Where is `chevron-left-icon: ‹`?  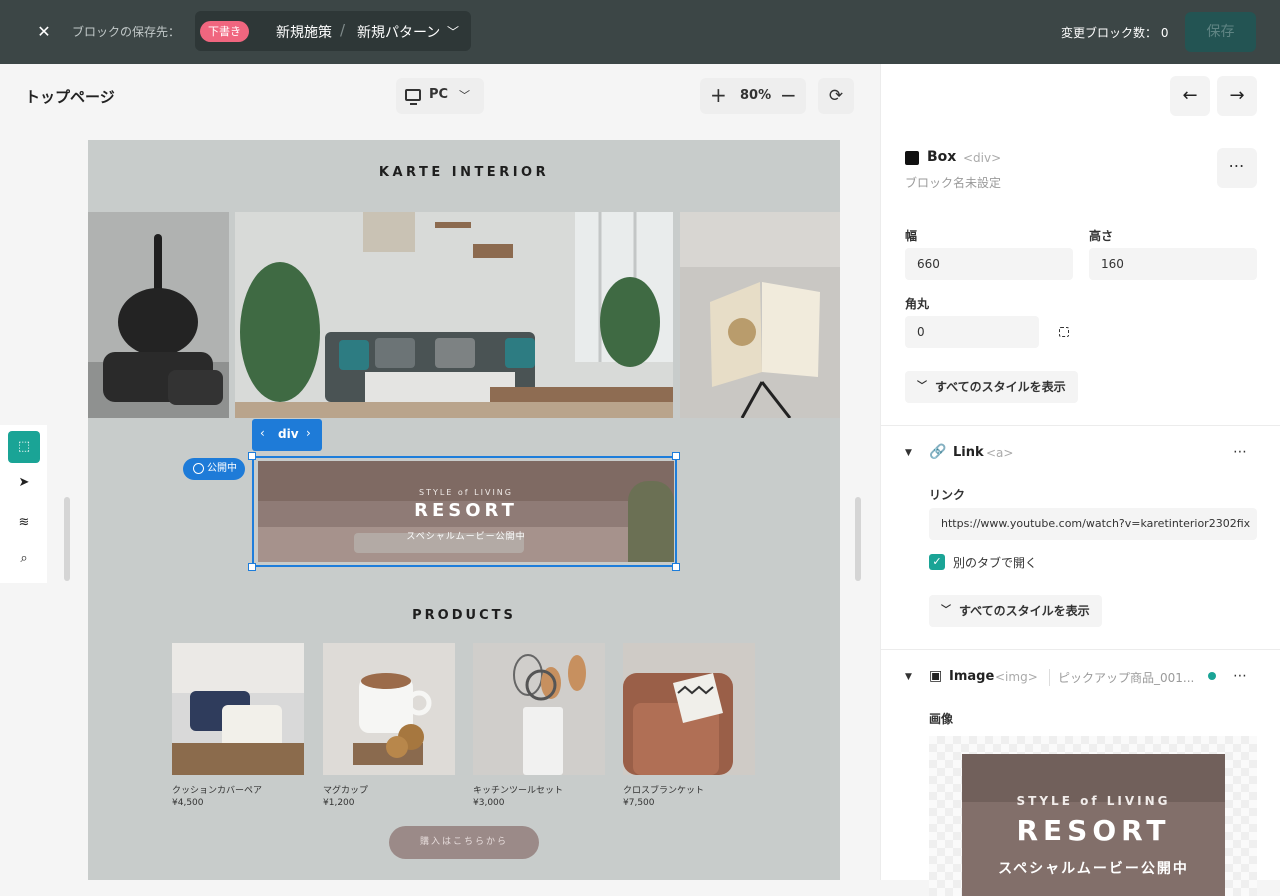
chevron-left-icon: ‹ is located at coordinates (262, 433).